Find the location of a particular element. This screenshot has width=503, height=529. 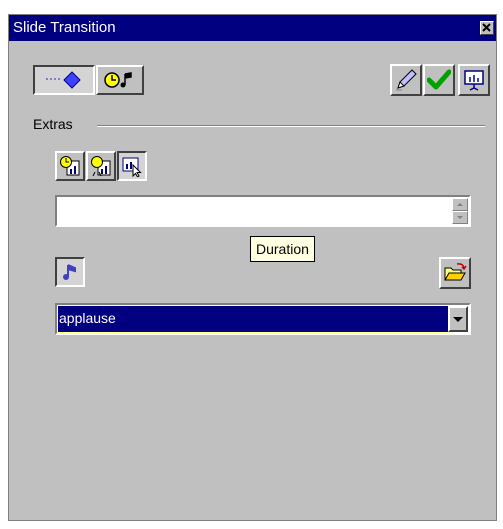

mode-button-timer is located at coordinates (101, 166).